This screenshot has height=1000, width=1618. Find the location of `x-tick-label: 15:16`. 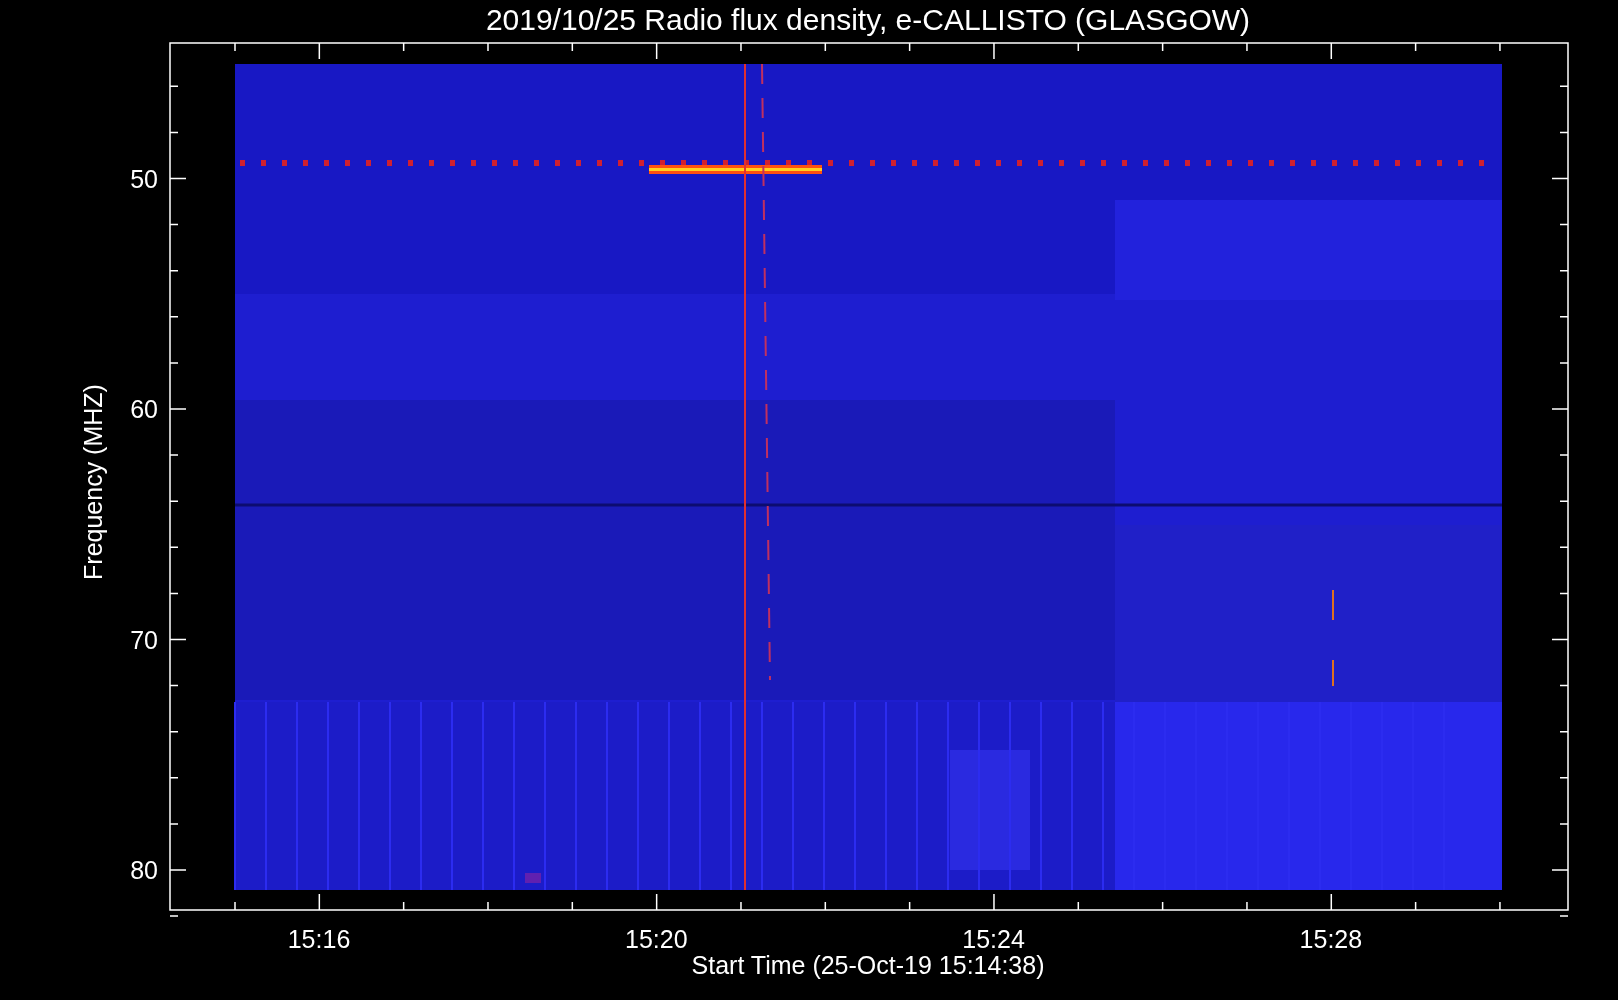

x-tick-label: 15:16 is located at coordinates (319, 939).